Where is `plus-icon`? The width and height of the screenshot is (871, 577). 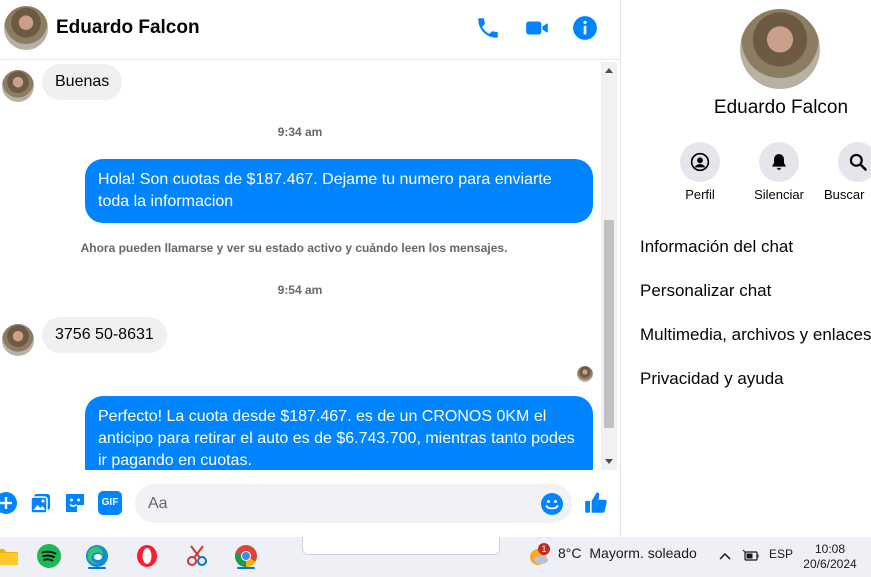 plus-icon is located at coordinates (9, 503).